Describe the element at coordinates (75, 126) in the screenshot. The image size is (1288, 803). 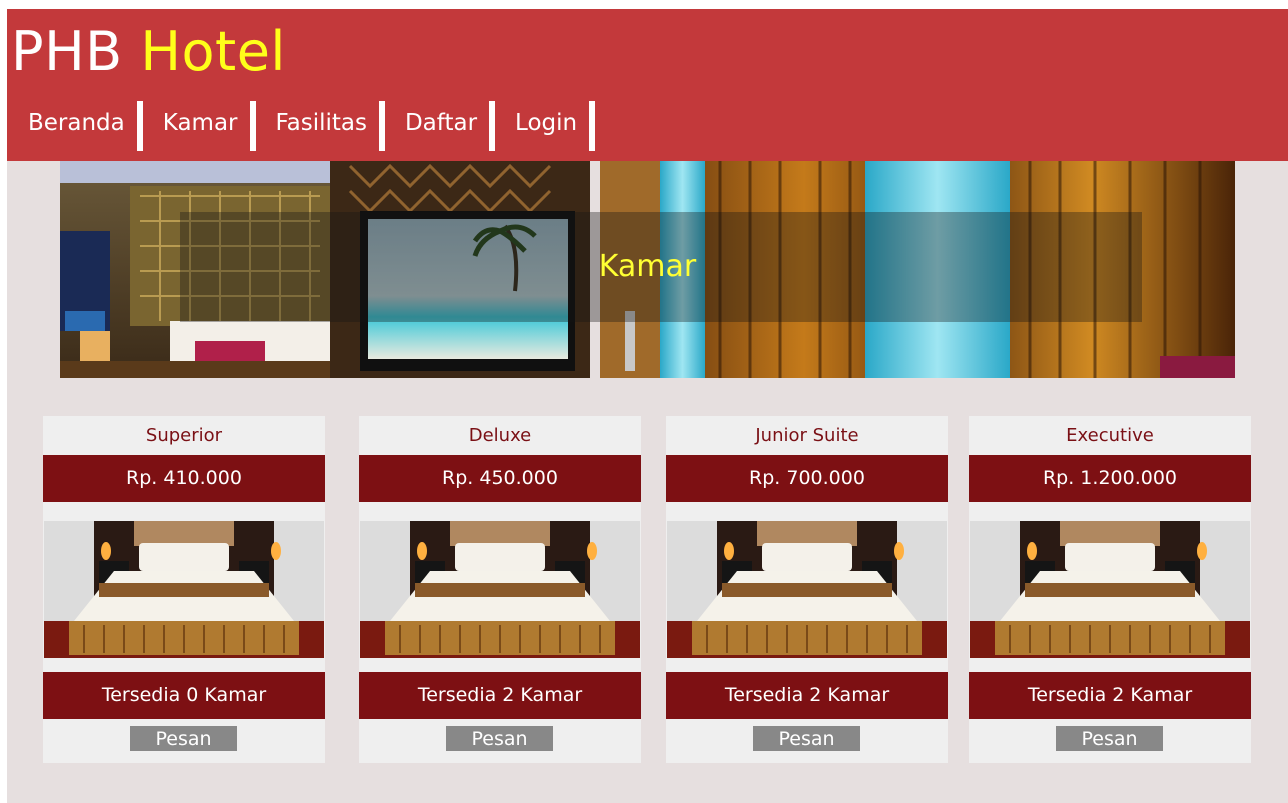
I see `nav-item-beranda: Beranda` at that location.